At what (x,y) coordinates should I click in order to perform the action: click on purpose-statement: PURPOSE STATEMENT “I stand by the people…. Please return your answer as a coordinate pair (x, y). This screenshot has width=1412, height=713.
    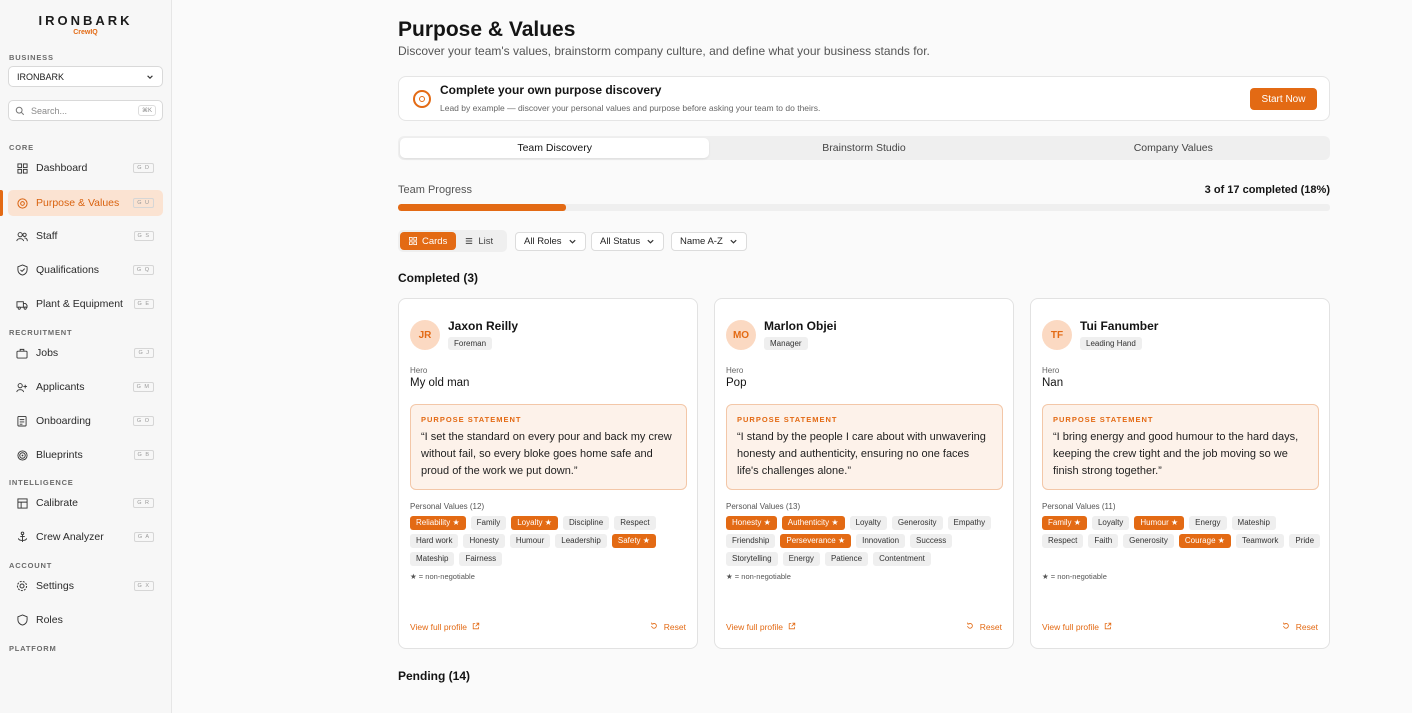
    Looking at the image, I should click on (864, 447).